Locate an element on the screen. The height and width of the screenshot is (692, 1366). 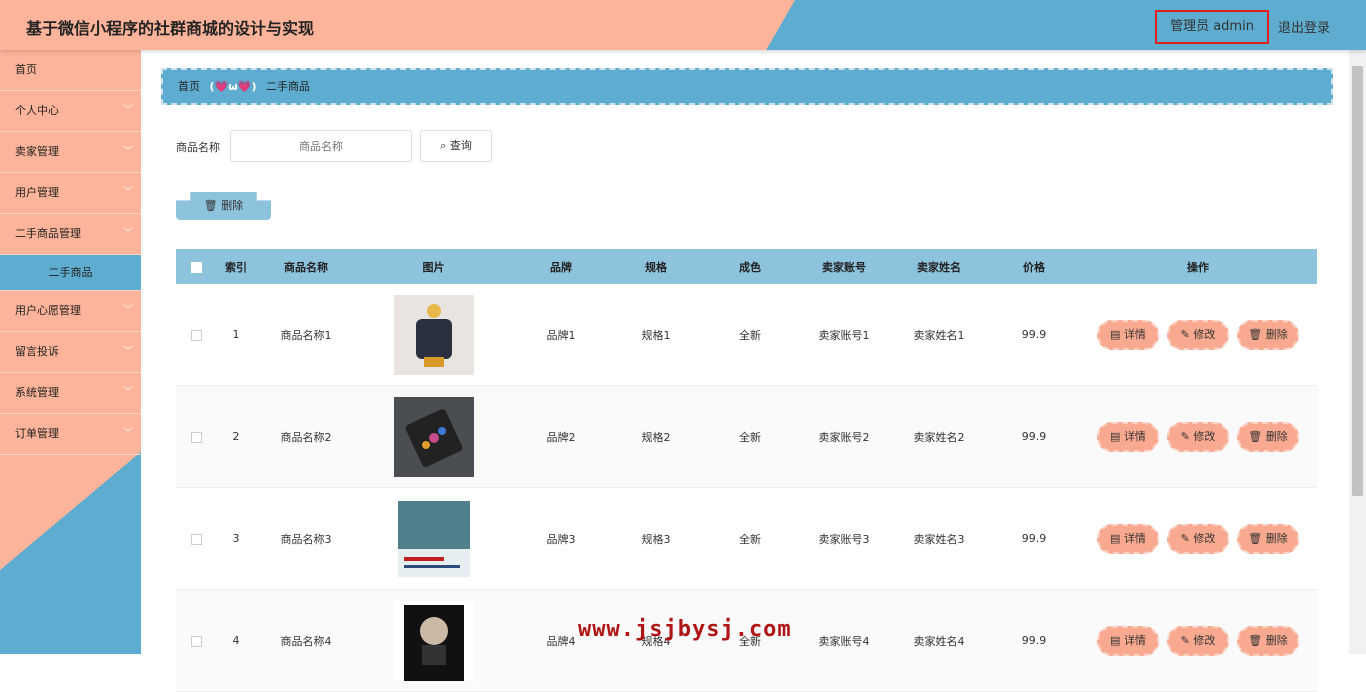
cell-brand: 品牌1 is located at coordinates (561, 335).